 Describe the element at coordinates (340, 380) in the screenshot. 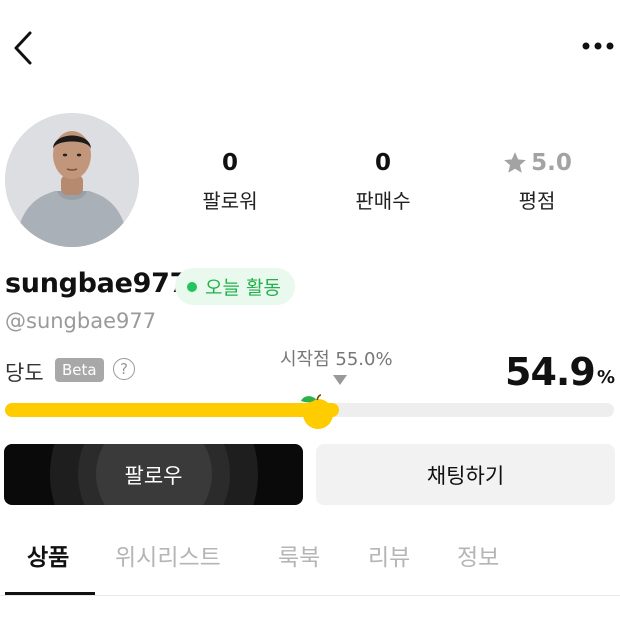

I see `start-point-marker` at that location.